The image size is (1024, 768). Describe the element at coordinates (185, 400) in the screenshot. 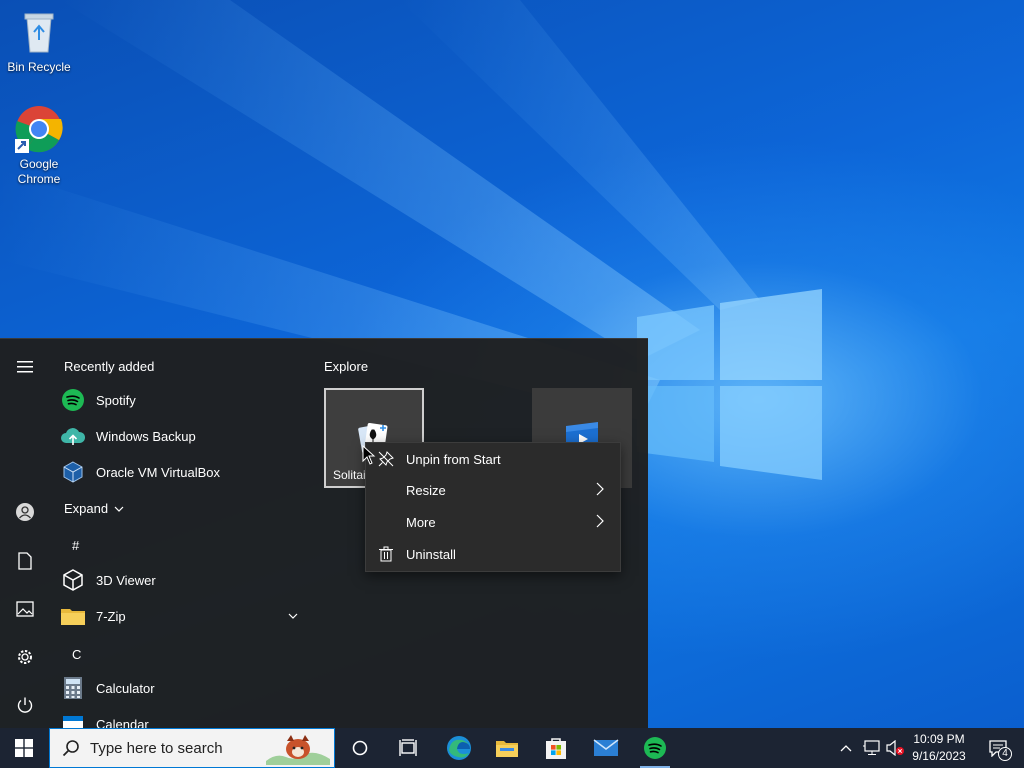

I see `app-item-spotify: Spotify` at that location.